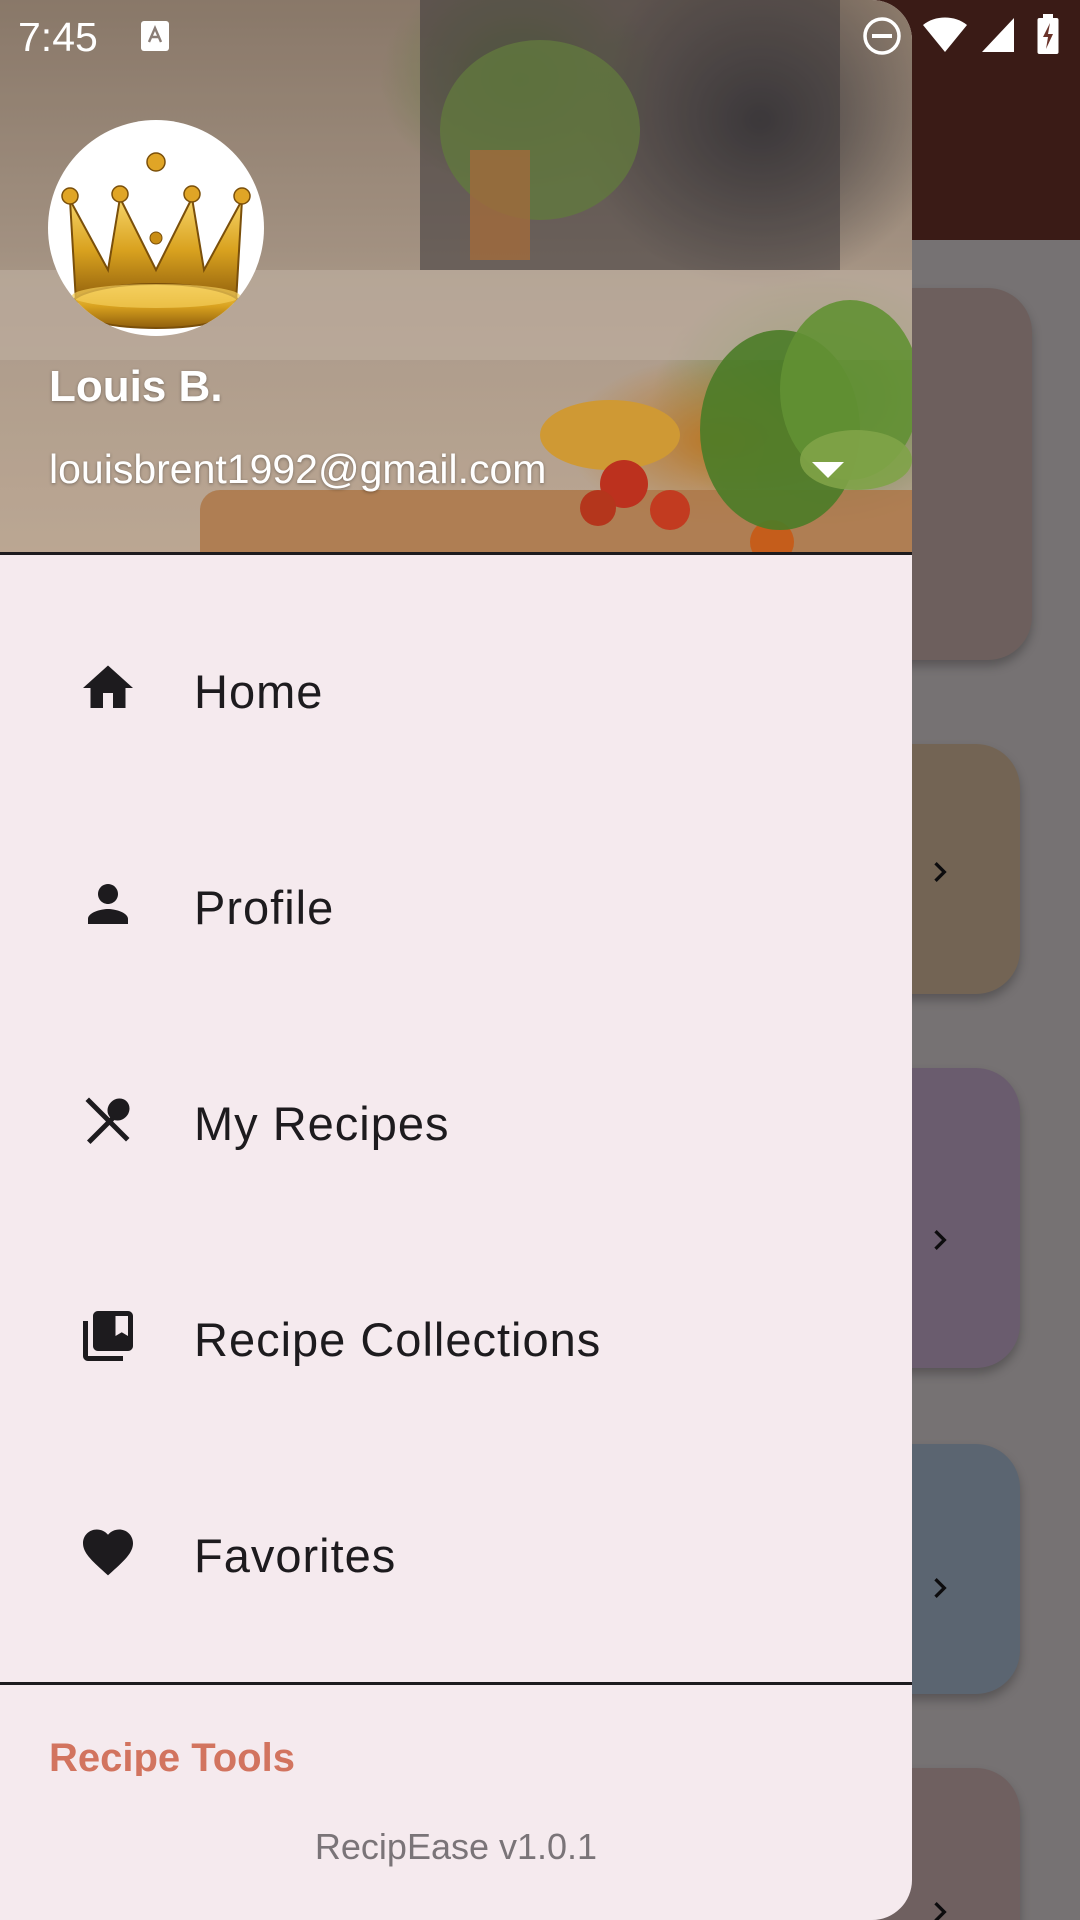 The height and width of the screenshot is (1920, 1080). I want to click on cellular-signal-icon, so click(998, 35).